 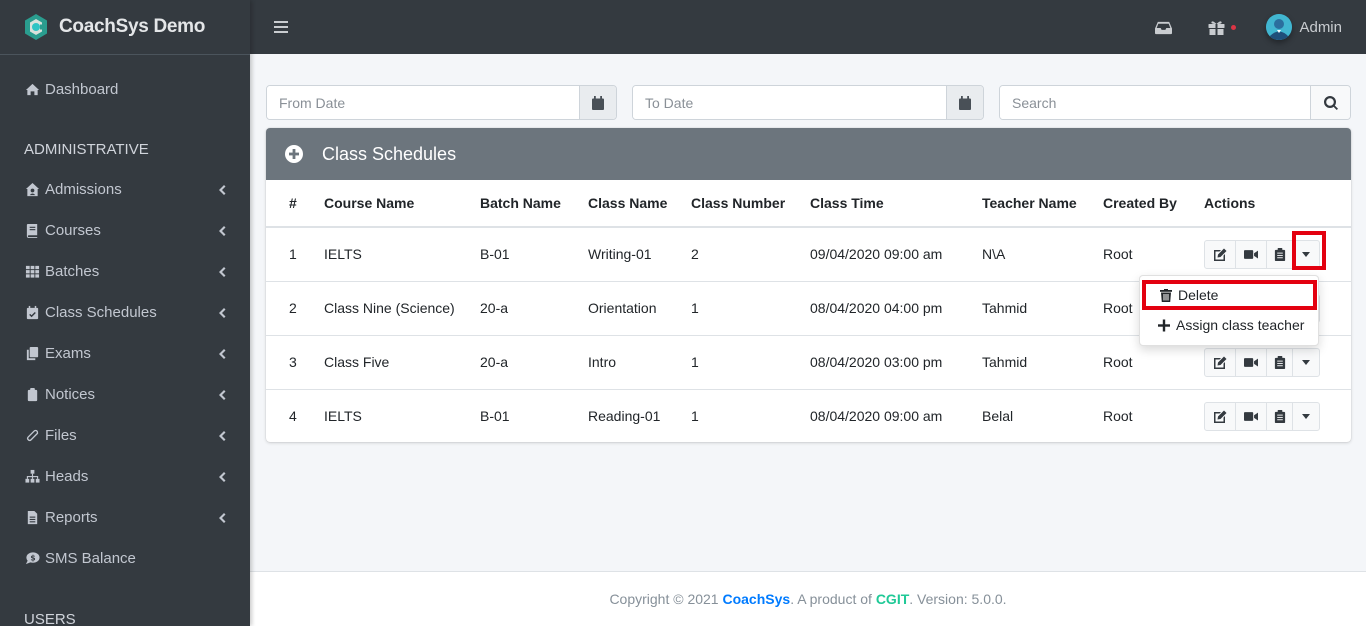 What do you see at coordinates (896, 204) in the screenshot?
I see `column-header: Class Time` at bounding box center [896, 204].